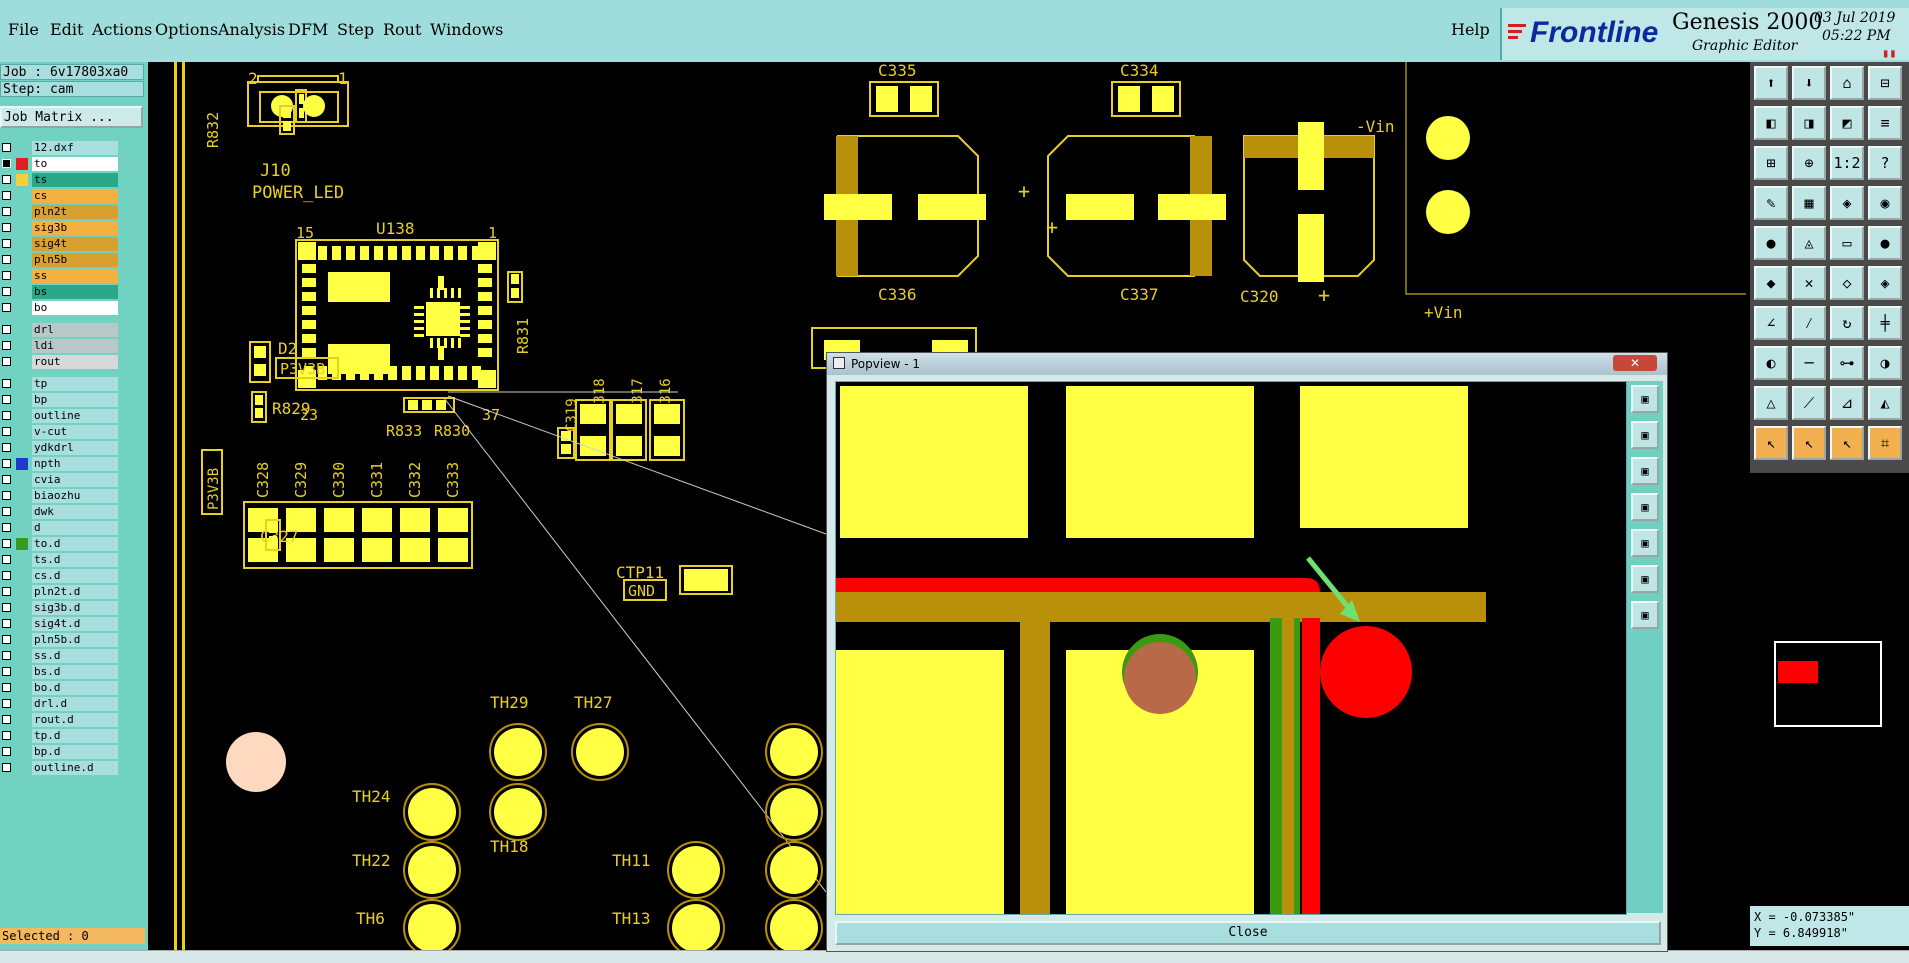  Describe the element at coordinates (75, 720) in the screenshot. I see `layer-name: rout.d` at that location.